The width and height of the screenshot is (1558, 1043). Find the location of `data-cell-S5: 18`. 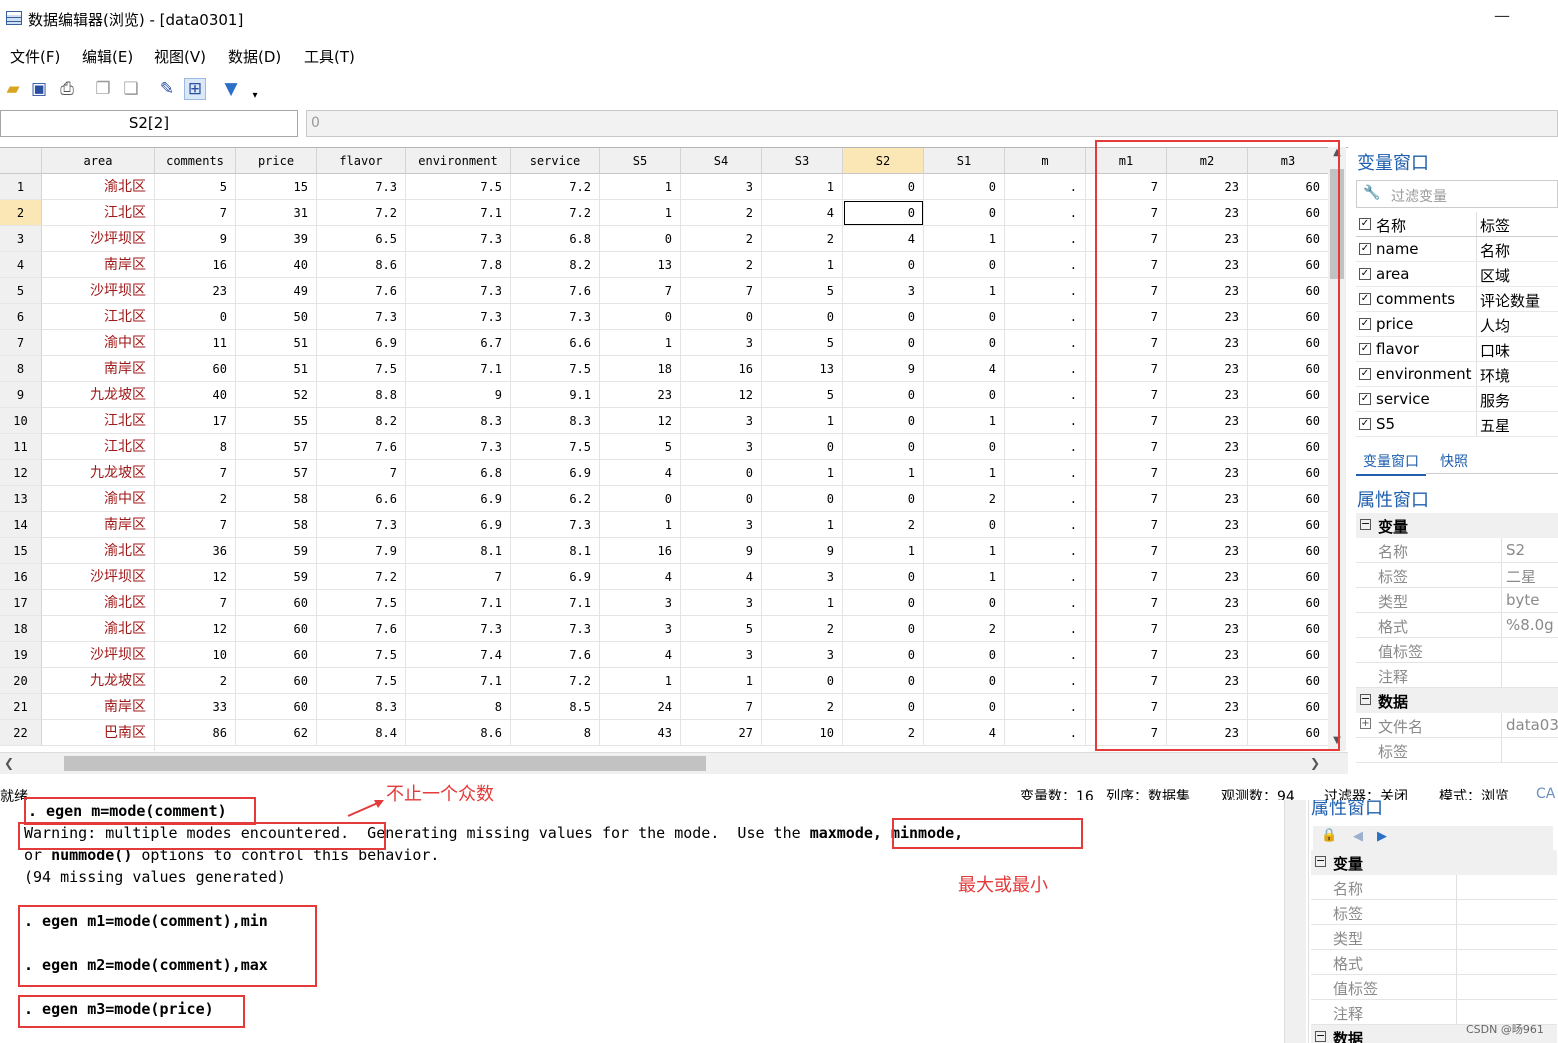

data-cell-S5: 18 is located at coordinates (640, 369).